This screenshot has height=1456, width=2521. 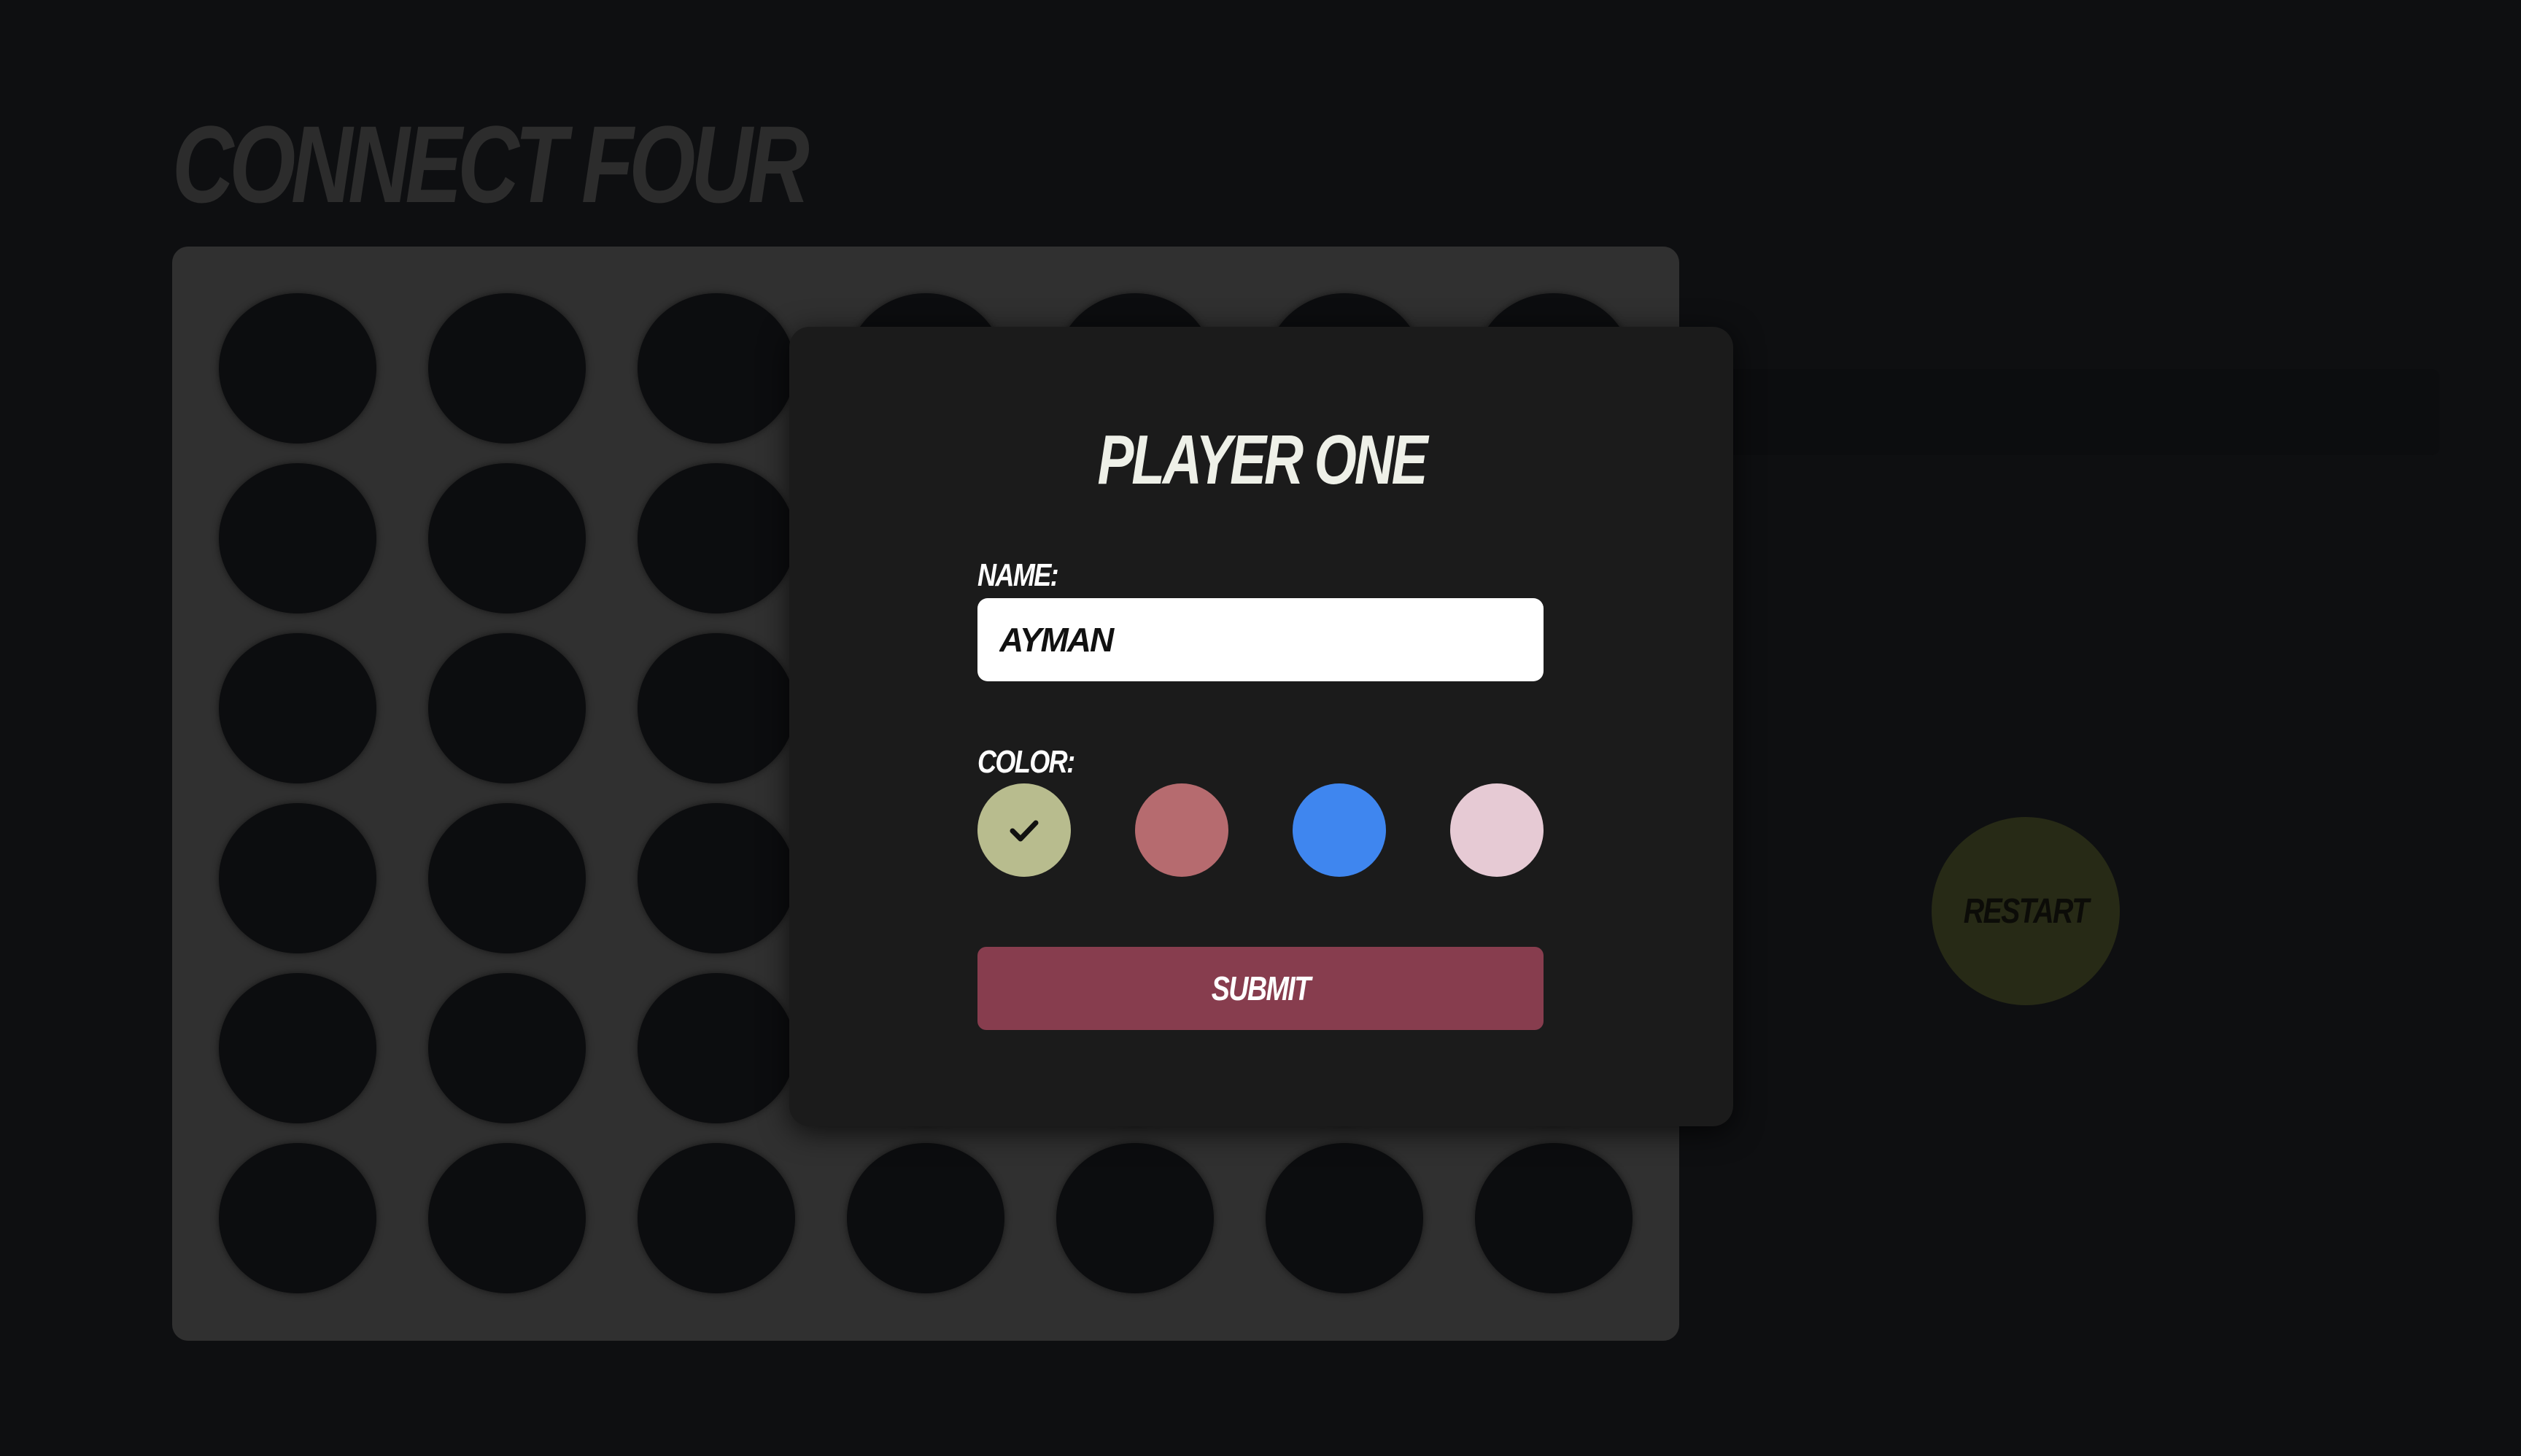 What do you see at coordinates (716, 708) in the screenshot?
I see `board-slot-r3-c3` at bounding box center [716, 708].